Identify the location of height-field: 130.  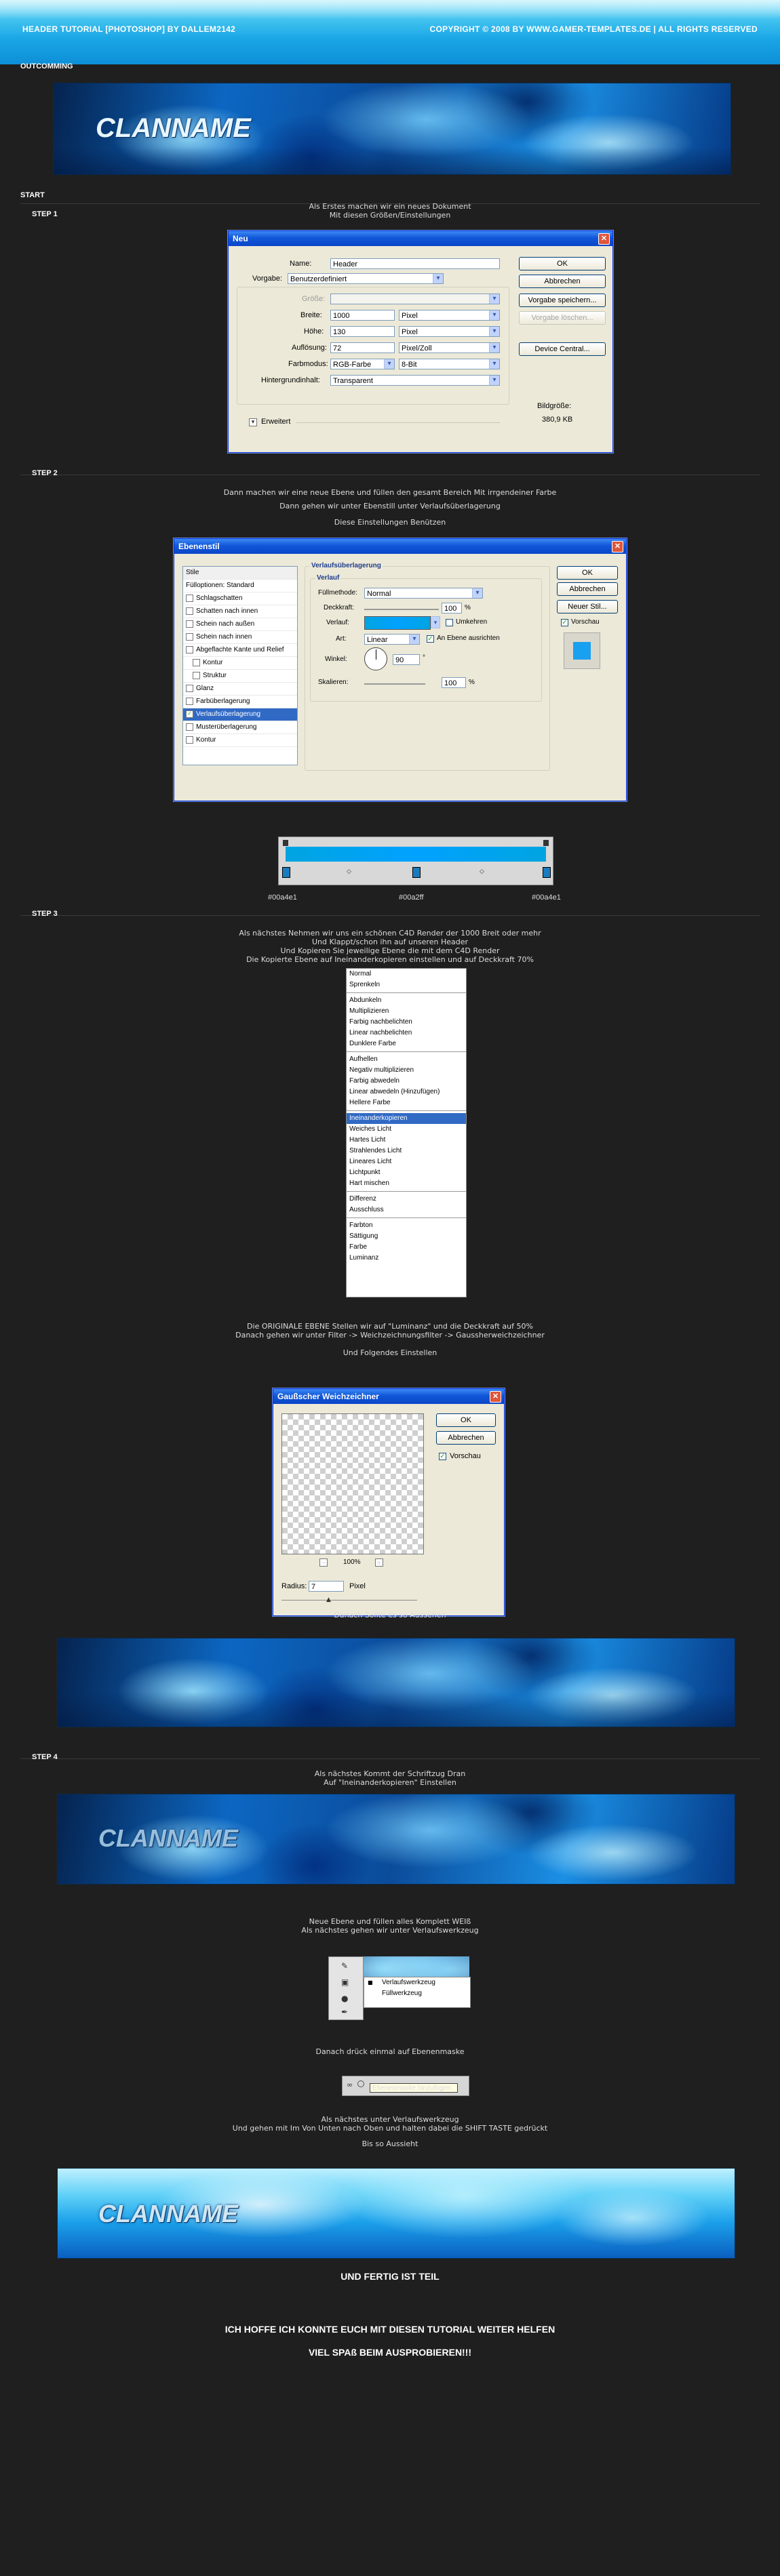
(363, 331).